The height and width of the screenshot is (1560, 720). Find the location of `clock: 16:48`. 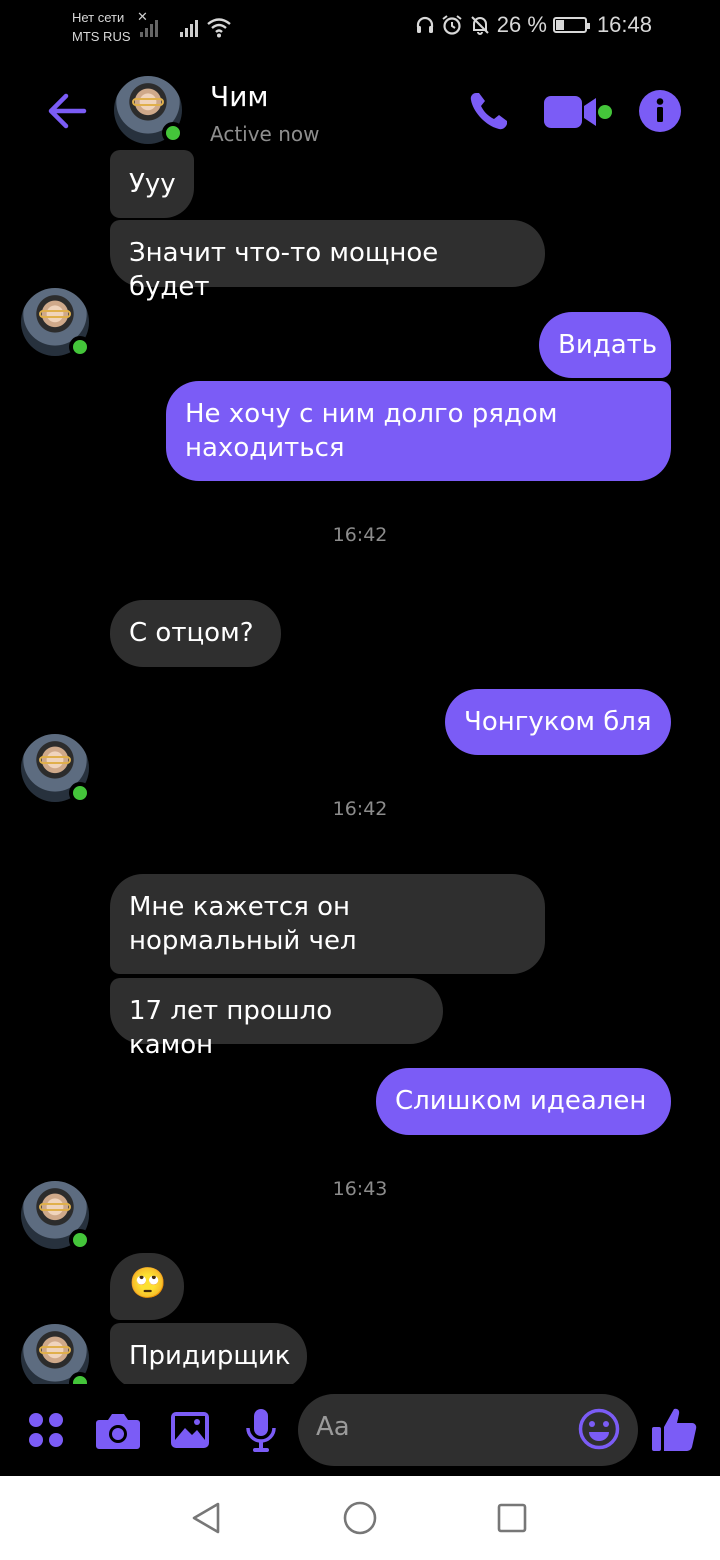

clock: 16:48 is located at coordinates (624, 24).